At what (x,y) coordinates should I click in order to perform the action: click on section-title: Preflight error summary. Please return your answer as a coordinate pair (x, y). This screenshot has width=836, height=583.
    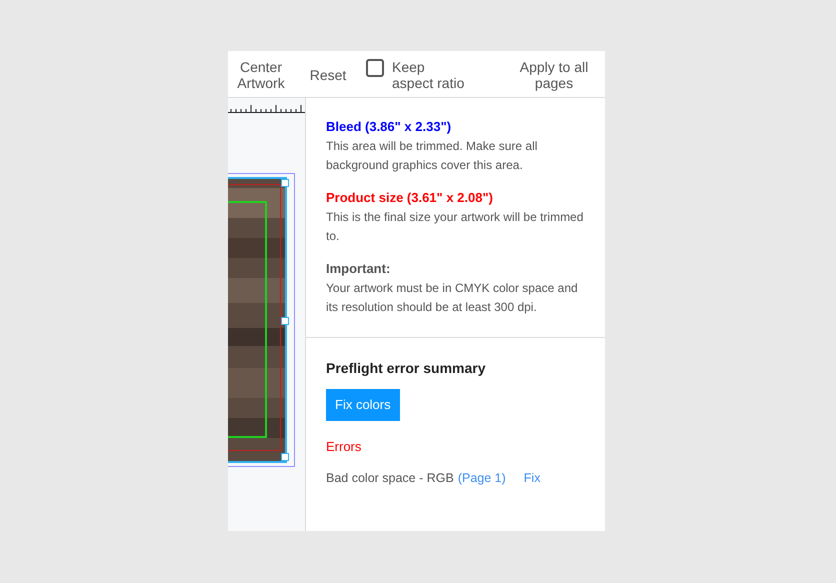
    Looking at the image, I should click on (406, 368).